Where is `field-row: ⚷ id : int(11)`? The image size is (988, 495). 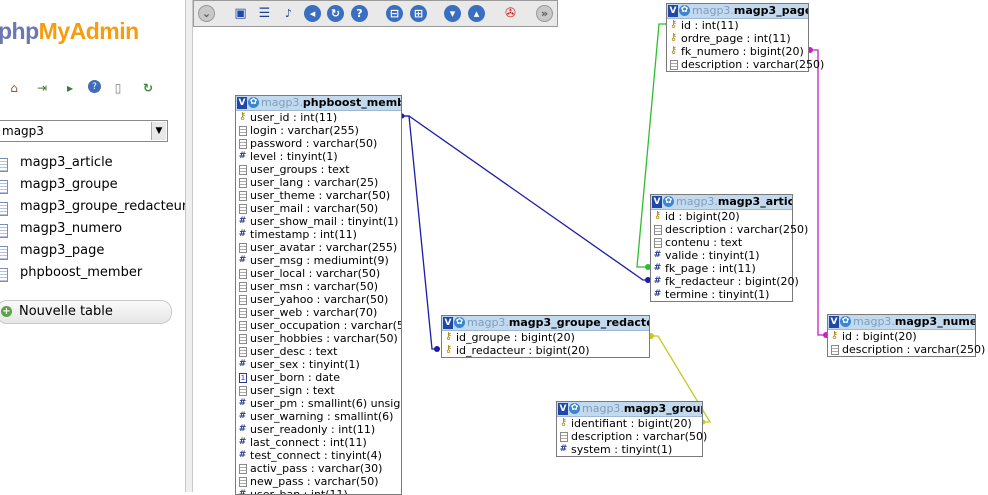 field-row: ⚷ id : int(11) is located at coordinates (737, 25).